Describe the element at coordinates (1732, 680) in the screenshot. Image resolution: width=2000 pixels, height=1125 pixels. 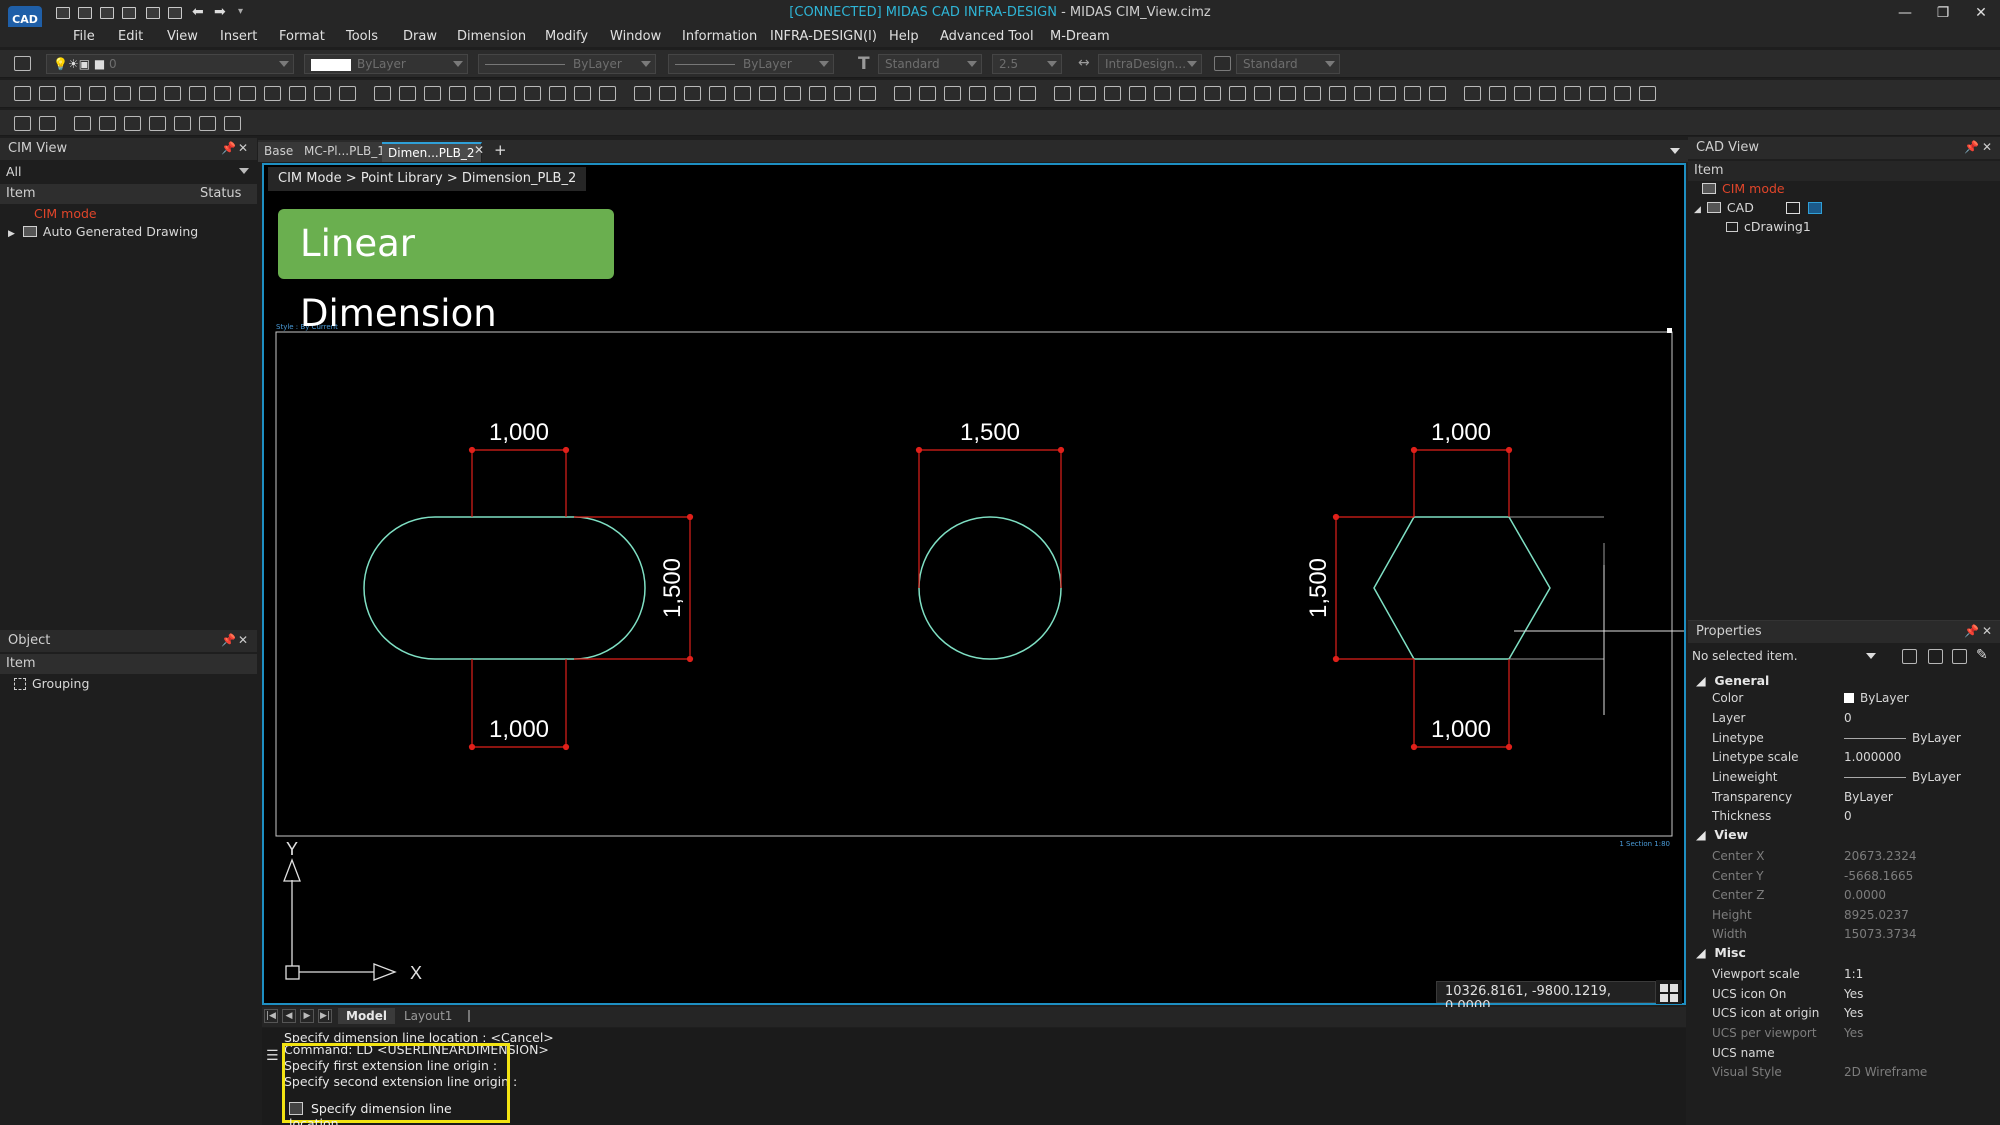
I see `section-general: ◢ General` at that location.